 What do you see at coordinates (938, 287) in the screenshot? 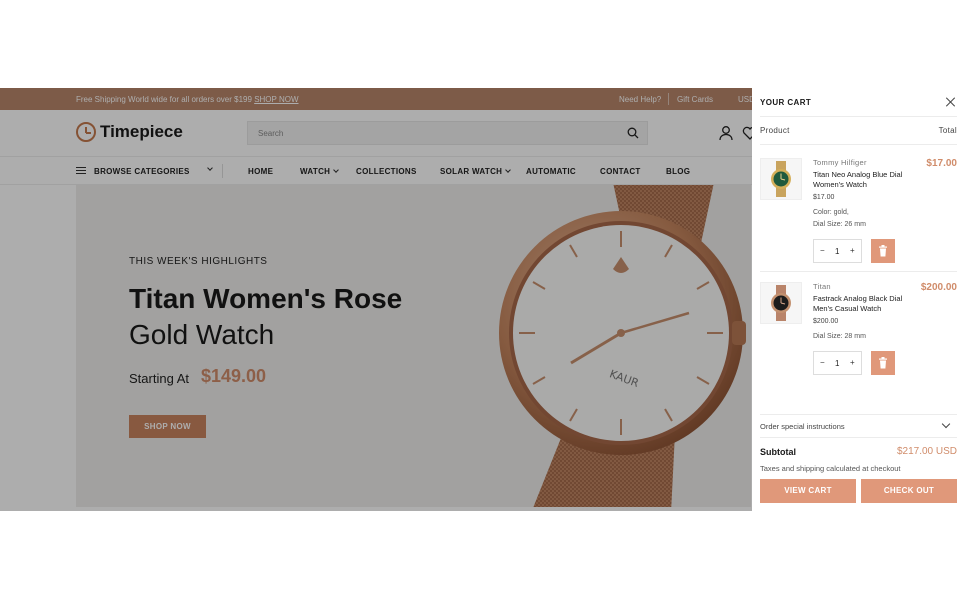
I see `line-price: $200.00` at bounding box center [938, 287].